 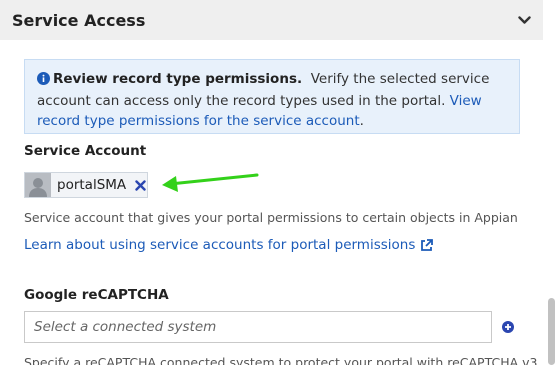 I want to click on plus-circle-icon, so click(x=508, y=327).